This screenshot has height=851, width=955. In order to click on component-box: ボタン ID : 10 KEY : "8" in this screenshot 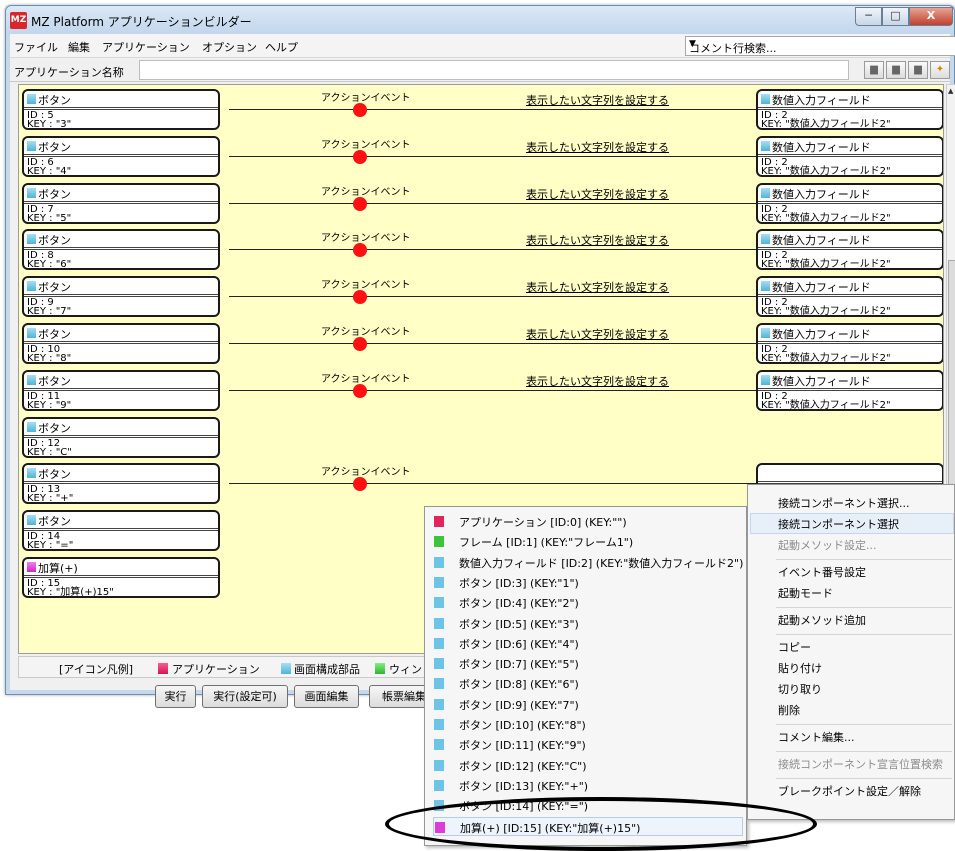, I will do `click(121, 343)`.